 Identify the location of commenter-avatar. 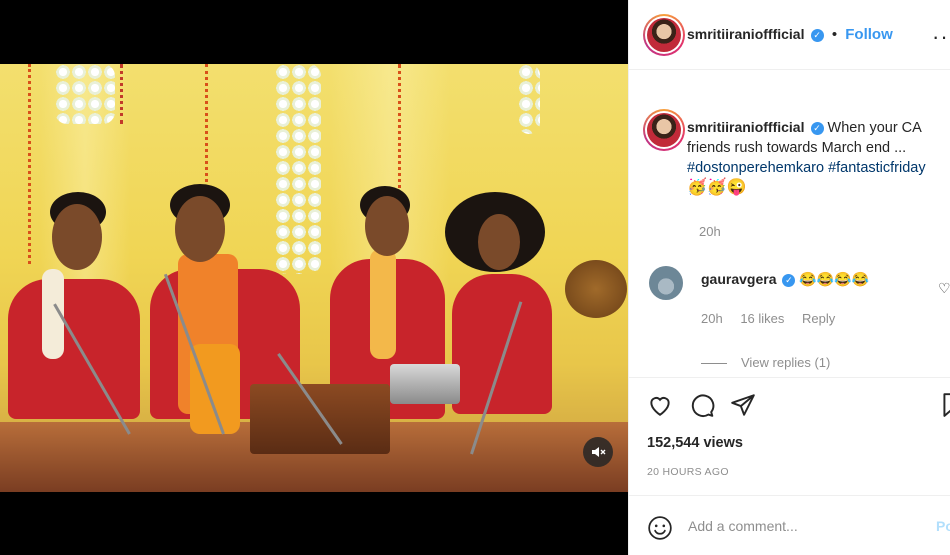
(666, 283).